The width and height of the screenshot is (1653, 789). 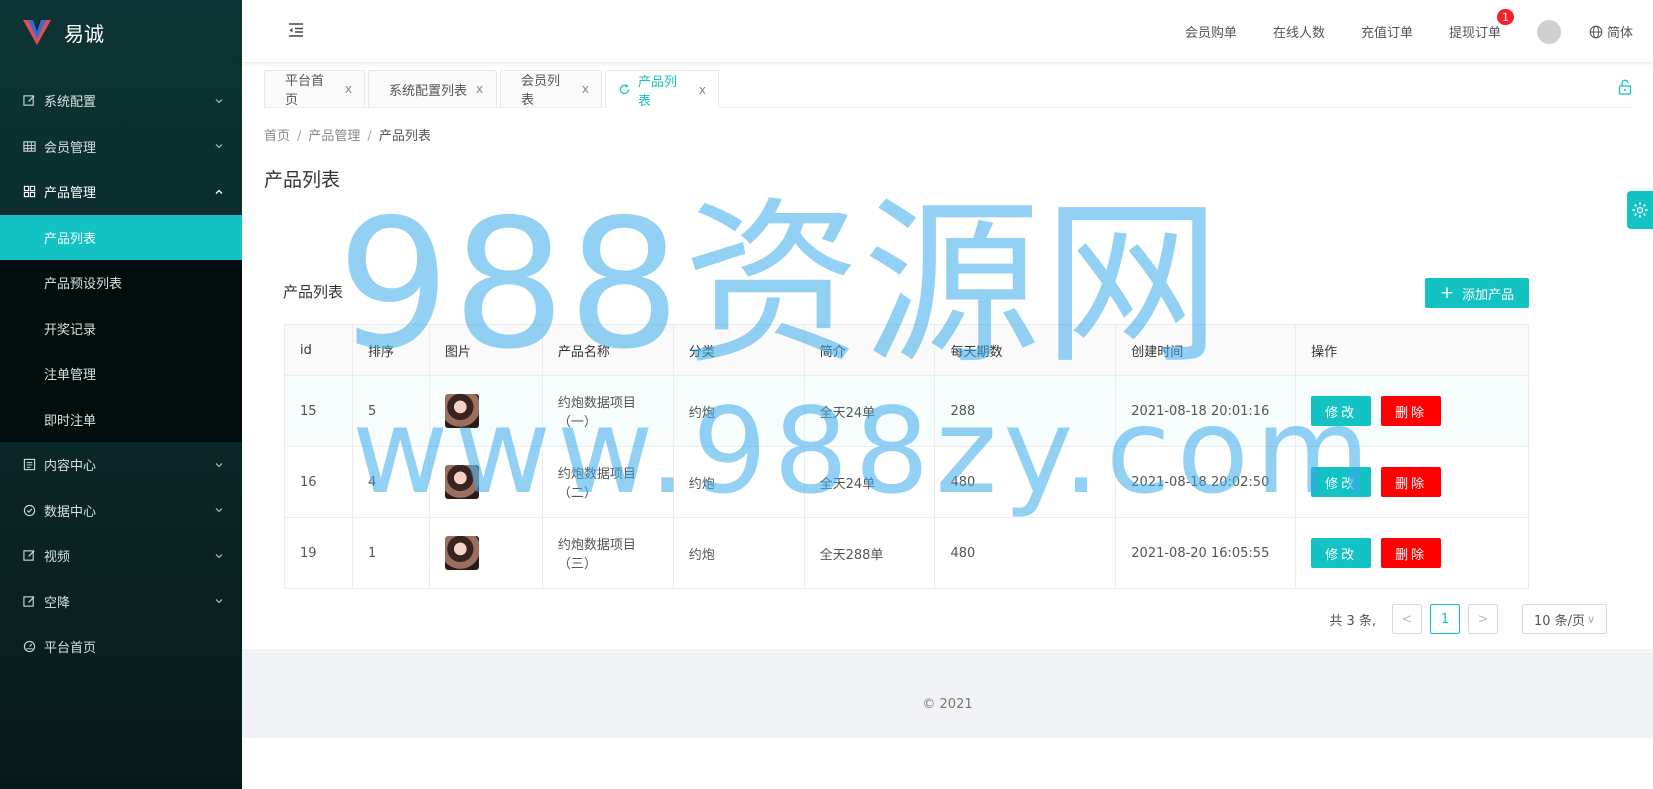 What do you see at coordinates (1206, 350) in the screenshot?
I see `column-header-created: 创建时间` at bounding box center [1206, 350].